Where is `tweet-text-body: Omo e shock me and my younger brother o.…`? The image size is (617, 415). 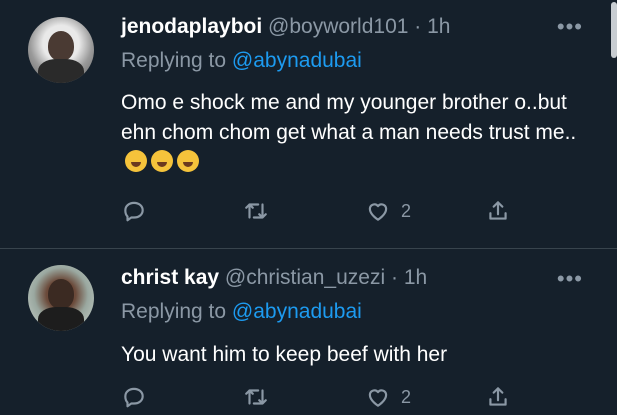
tweet-text-body: Omo e shock me and my younger brother o.… is located at coordinates (349, 117).